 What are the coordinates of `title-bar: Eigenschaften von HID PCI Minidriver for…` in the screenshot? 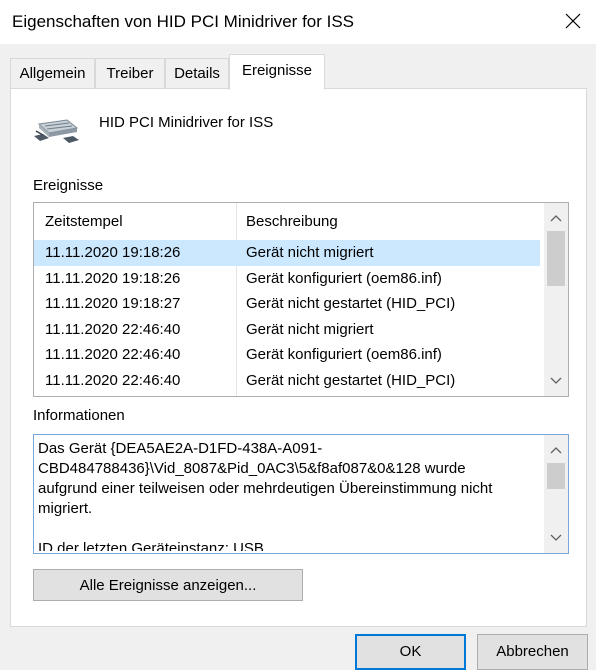 It's located at (298, 22).